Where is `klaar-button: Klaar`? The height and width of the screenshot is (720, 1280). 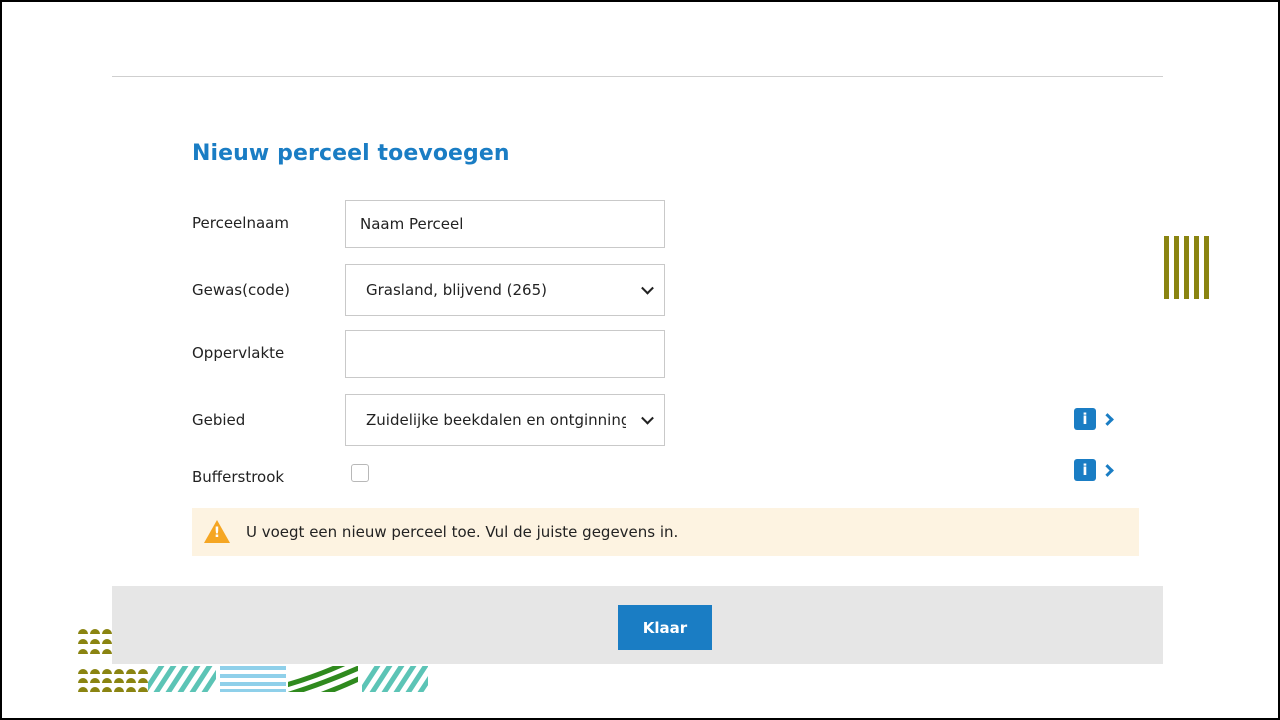 klaar-button: Klaar is located at coordinates (665, 627).